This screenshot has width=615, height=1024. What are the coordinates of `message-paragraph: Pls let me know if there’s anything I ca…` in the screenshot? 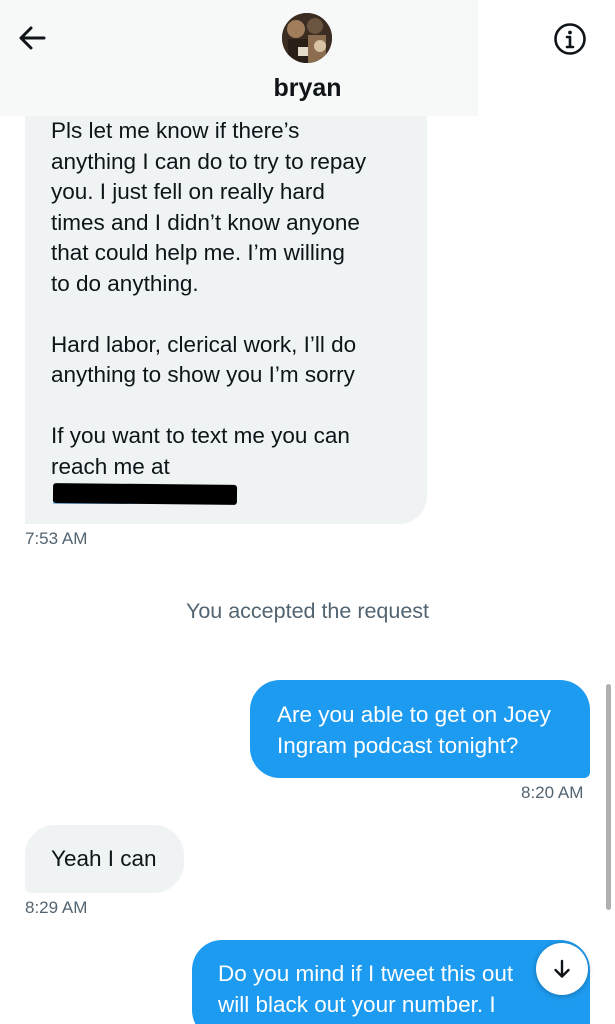 It's located at (209, 207).